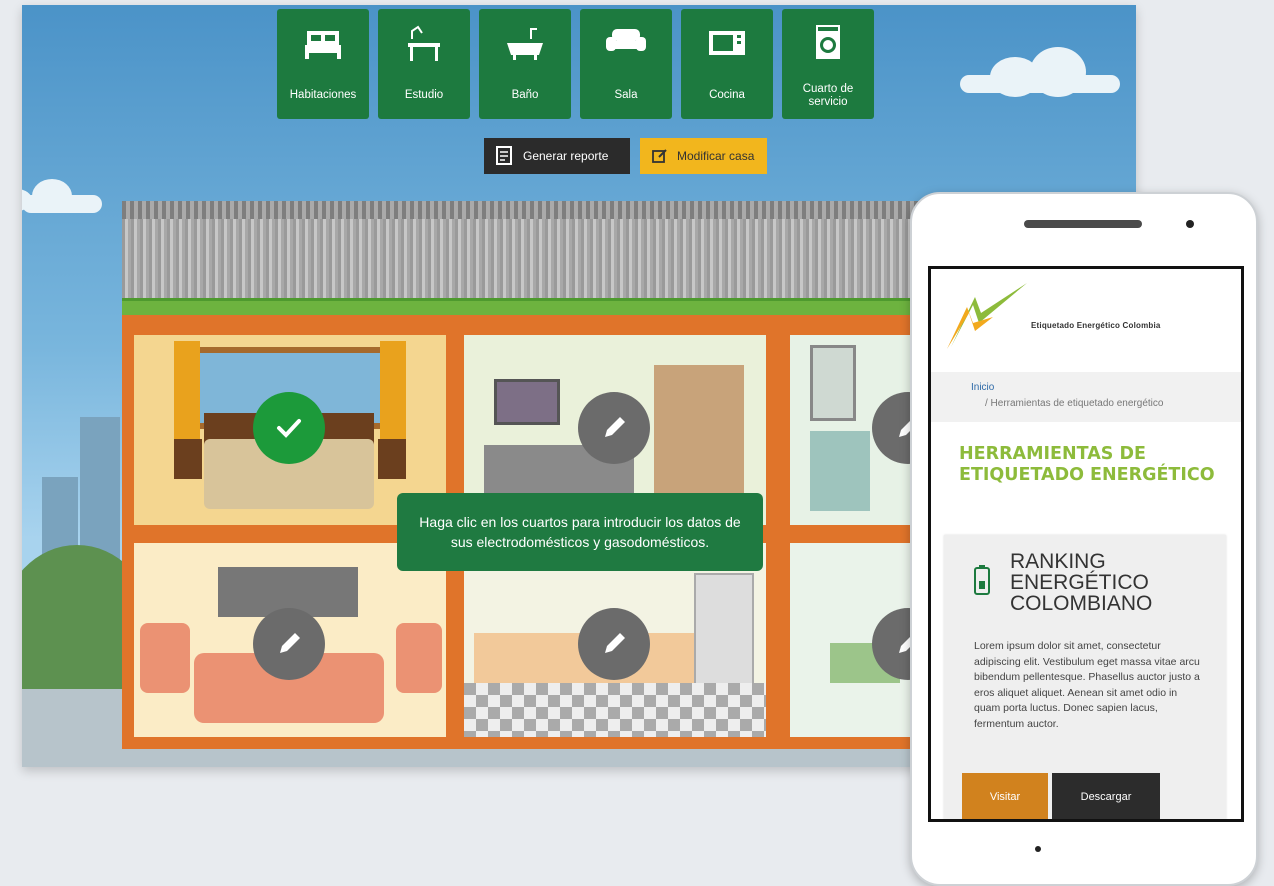 The height and width of the screenshot is (886, 1274). I want to click on logo-text: Etiquetado Energético Colombia, so click(1096, 325).